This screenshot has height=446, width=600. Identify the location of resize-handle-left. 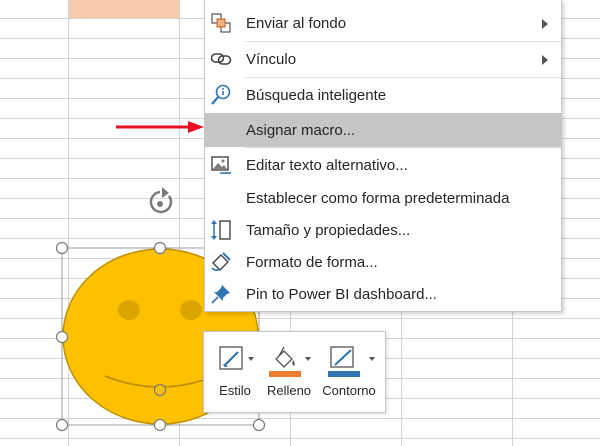
(62, 337).